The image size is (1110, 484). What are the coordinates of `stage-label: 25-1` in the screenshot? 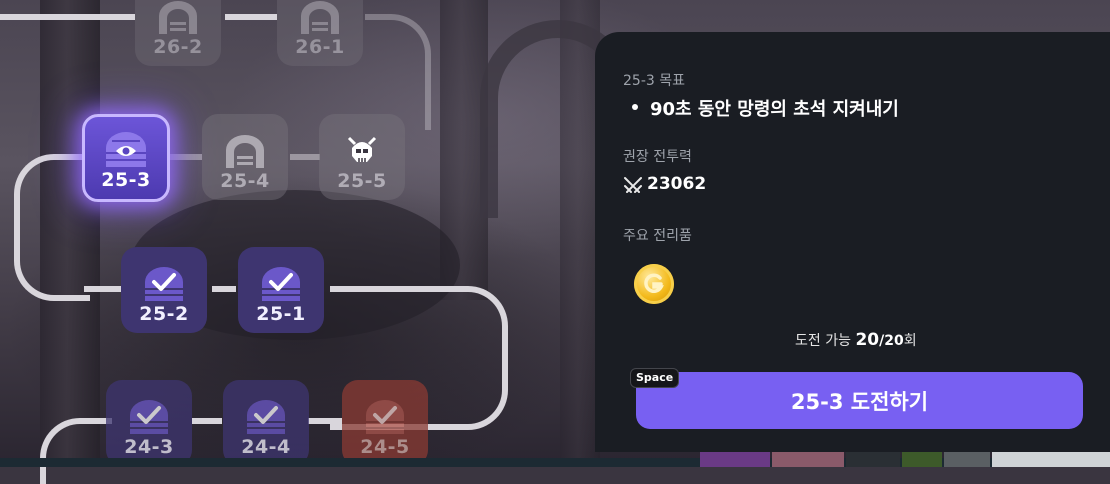 It's located at (281, 314).